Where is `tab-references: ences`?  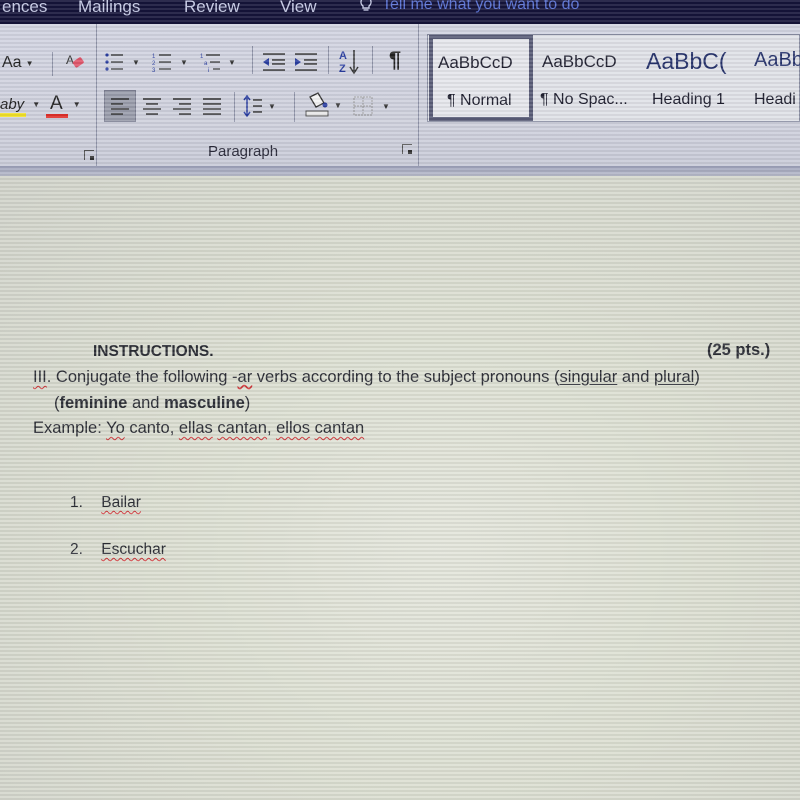
tab-references: ences is located at coordinates (24, 8).